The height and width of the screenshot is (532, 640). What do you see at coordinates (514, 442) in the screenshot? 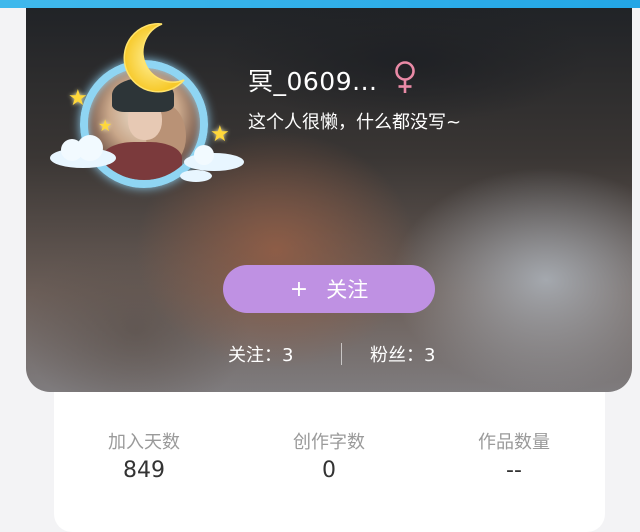
I see `stat-label: 作品数量` at bounding box center [514, 442].